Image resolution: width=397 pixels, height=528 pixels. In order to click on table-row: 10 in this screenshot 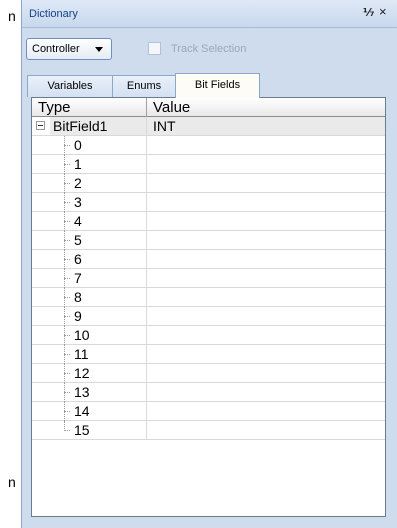, I will do `click(208, 335)`.